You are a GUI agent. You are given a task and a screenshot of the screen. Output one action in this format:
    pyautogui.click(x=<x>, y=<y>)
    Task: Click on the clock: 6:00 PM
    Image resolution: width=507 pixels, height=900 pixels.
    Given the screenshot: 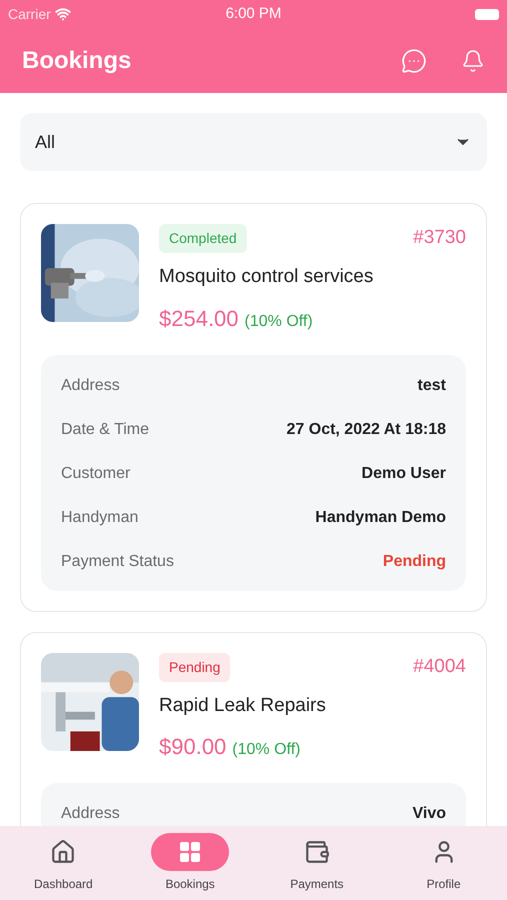 What is the action you would take?
    pyautogui.click(x=254, y=14)
    